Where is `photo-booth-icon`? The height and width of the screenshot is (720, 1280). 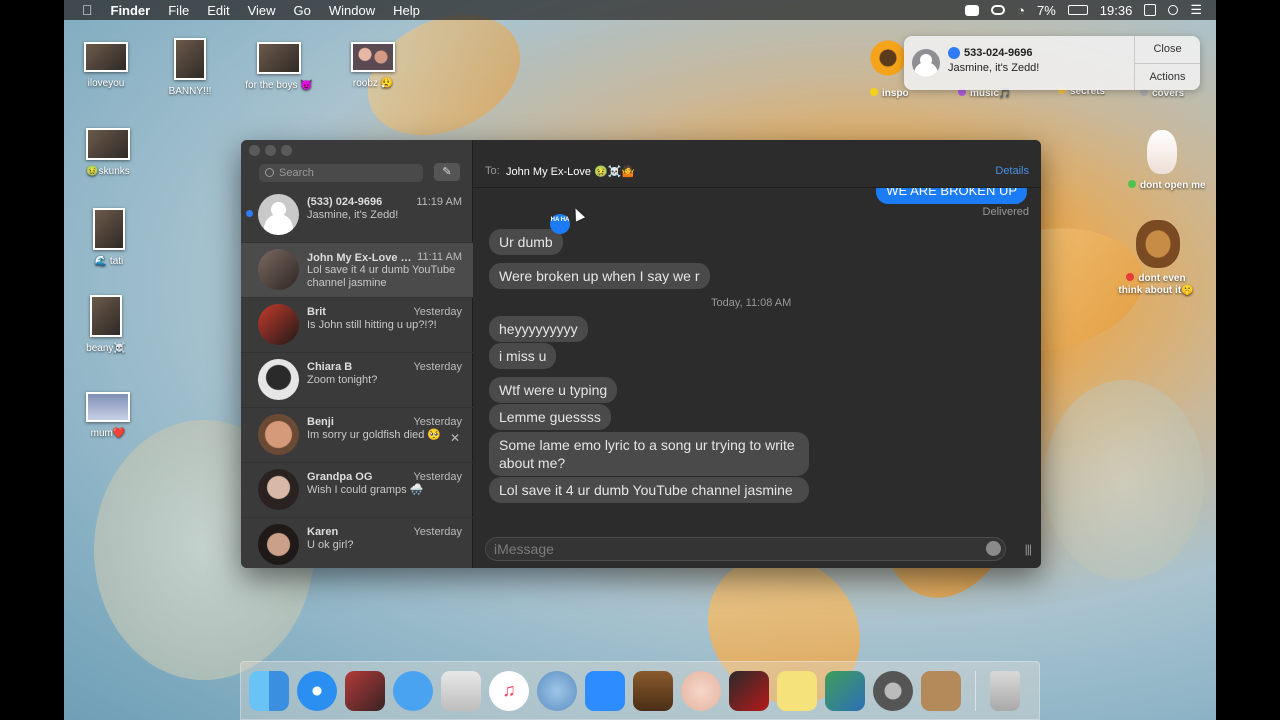
photo-booth-icon is located at coordinates (365, 690).